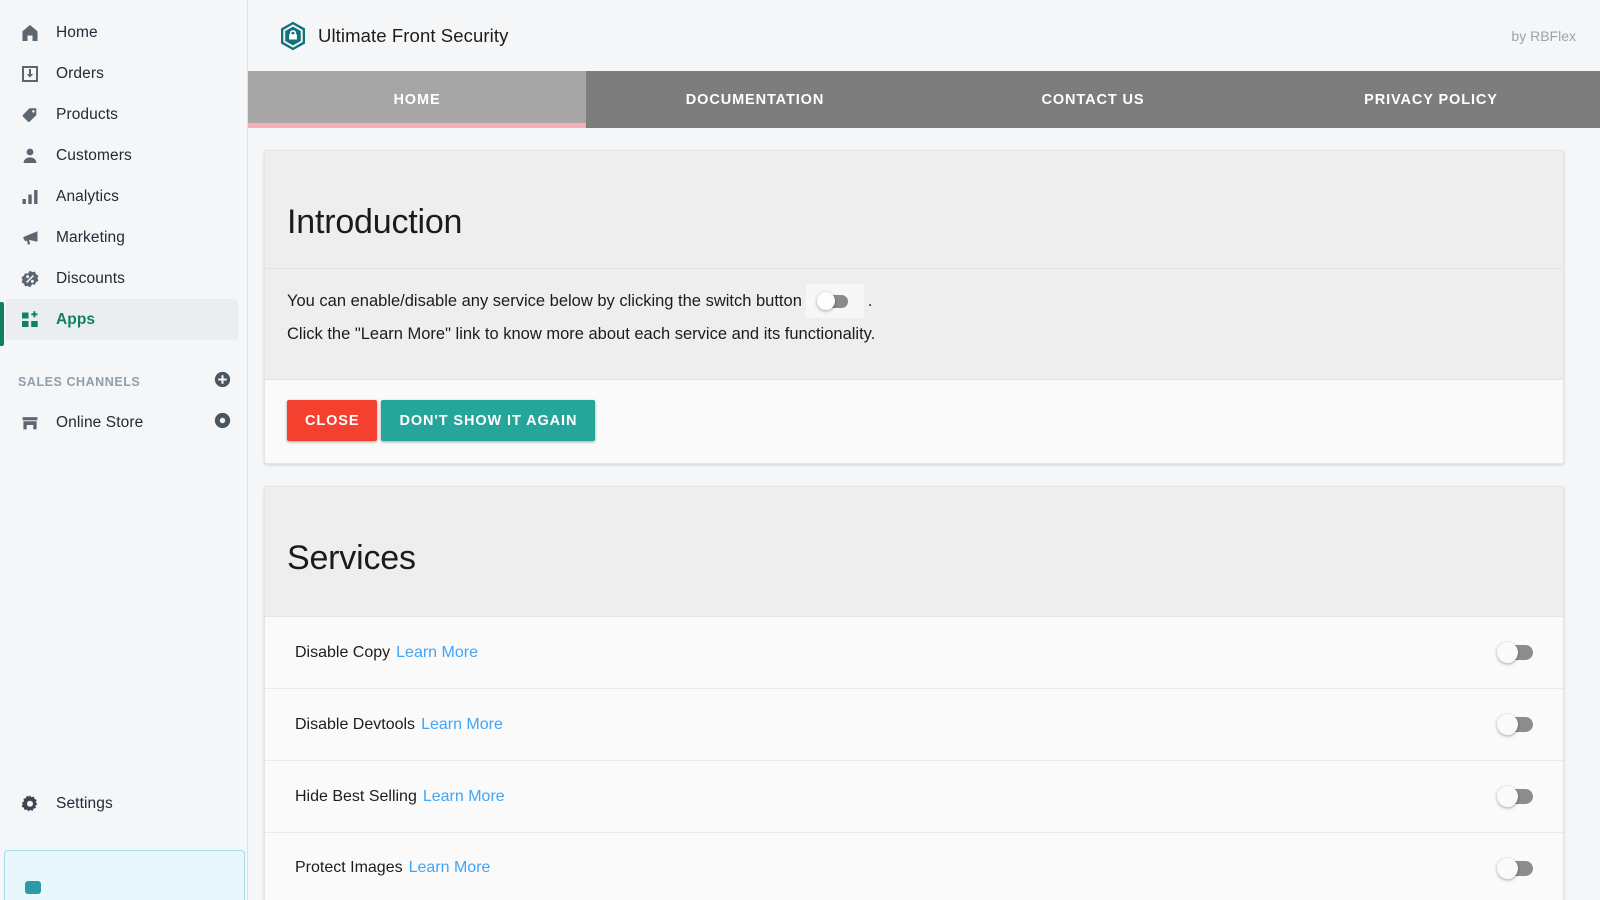 This screenshot has height=900, width=1600. Describe the element at coordinates (123, 114) in the screenshot. I see `sidebar-item-products: Products` at that location.